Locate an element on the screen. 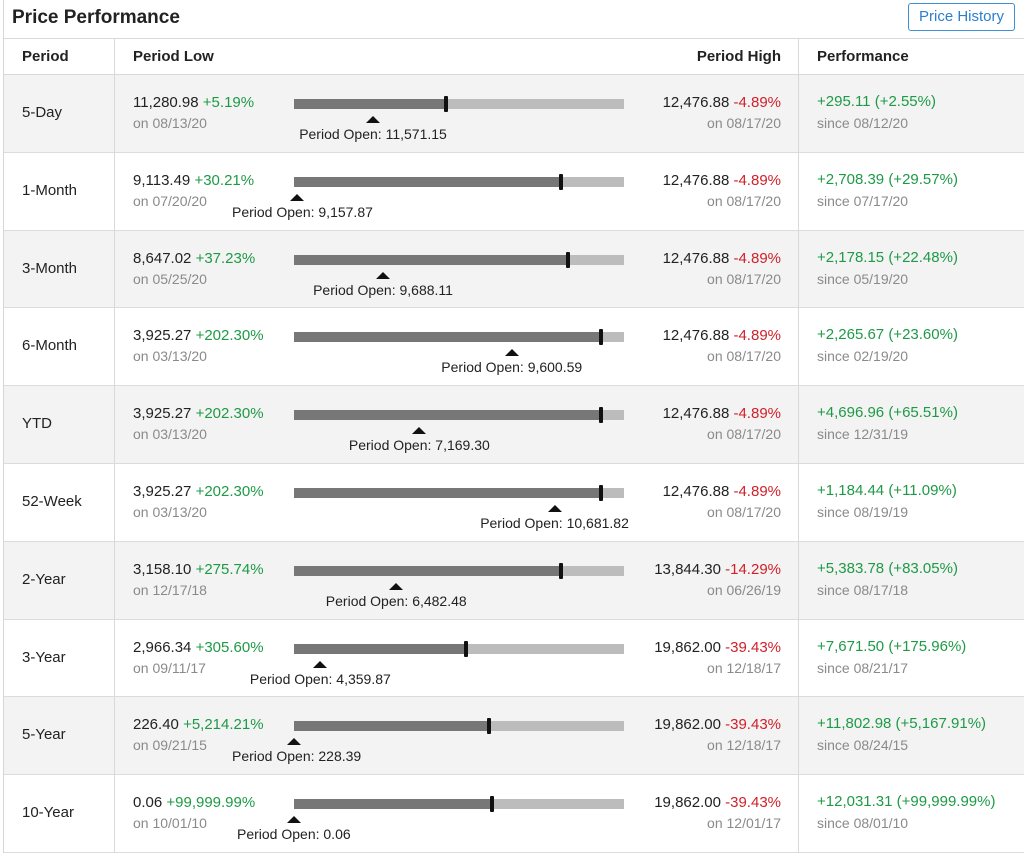 The height and width of the screenshot is (860, 1024). period-low-change: +275.74% is located at coordinates (229, 569).